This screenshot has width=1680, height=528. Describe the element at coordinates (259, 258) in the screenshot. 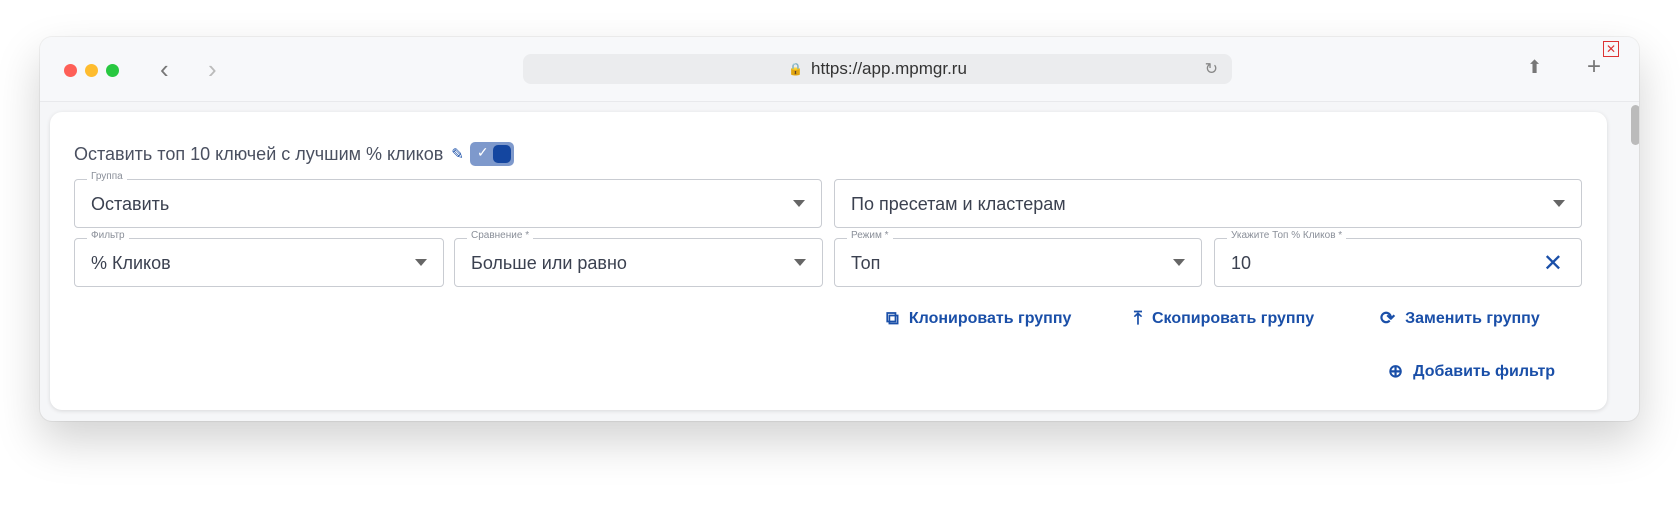

I see `filter-select: Фильтр % Кликов` at that location.